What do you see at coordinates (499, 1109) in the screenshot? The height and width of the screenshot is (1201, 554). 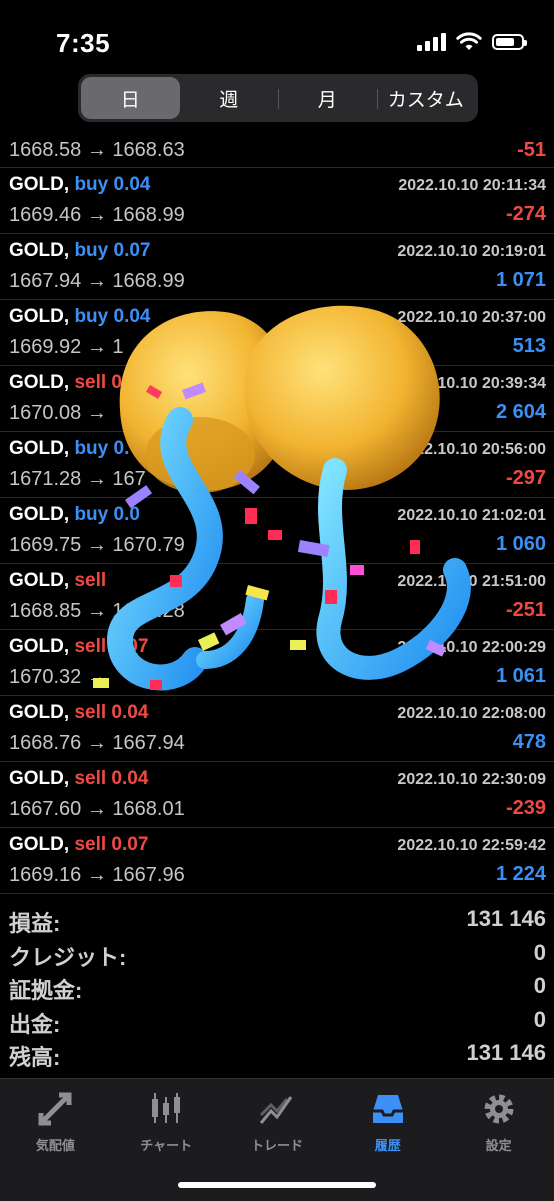 I see `gear-icon` at bounding box center [499, 1109].